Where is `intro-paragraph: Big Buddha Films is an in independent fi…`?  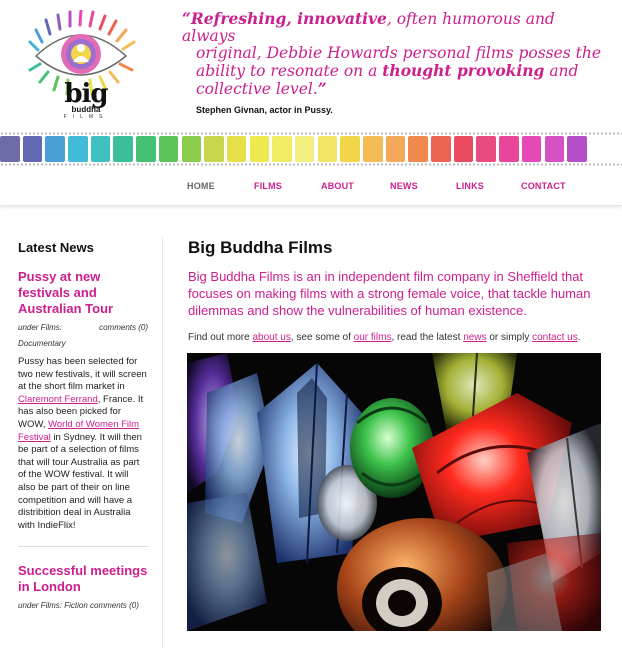 intro-paragraph: Big Buddha Films is an in independent fi… is located at coordinates (389, 293).